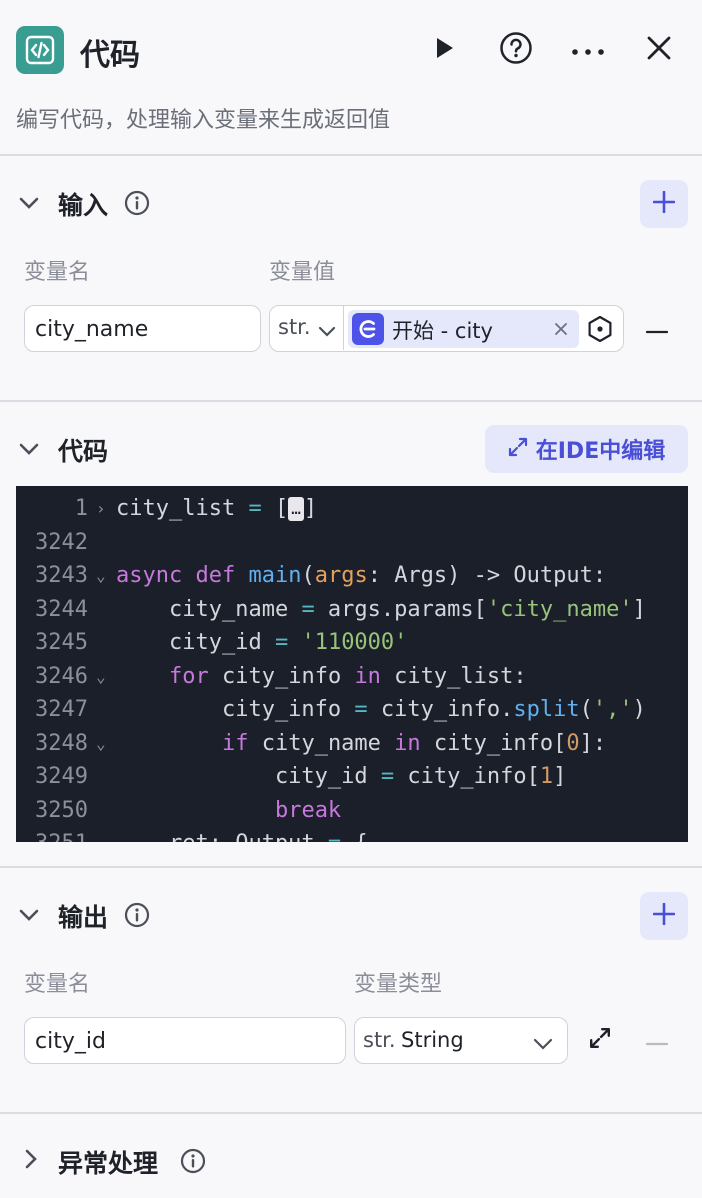  I want to click on more-button, so click(588, 50).